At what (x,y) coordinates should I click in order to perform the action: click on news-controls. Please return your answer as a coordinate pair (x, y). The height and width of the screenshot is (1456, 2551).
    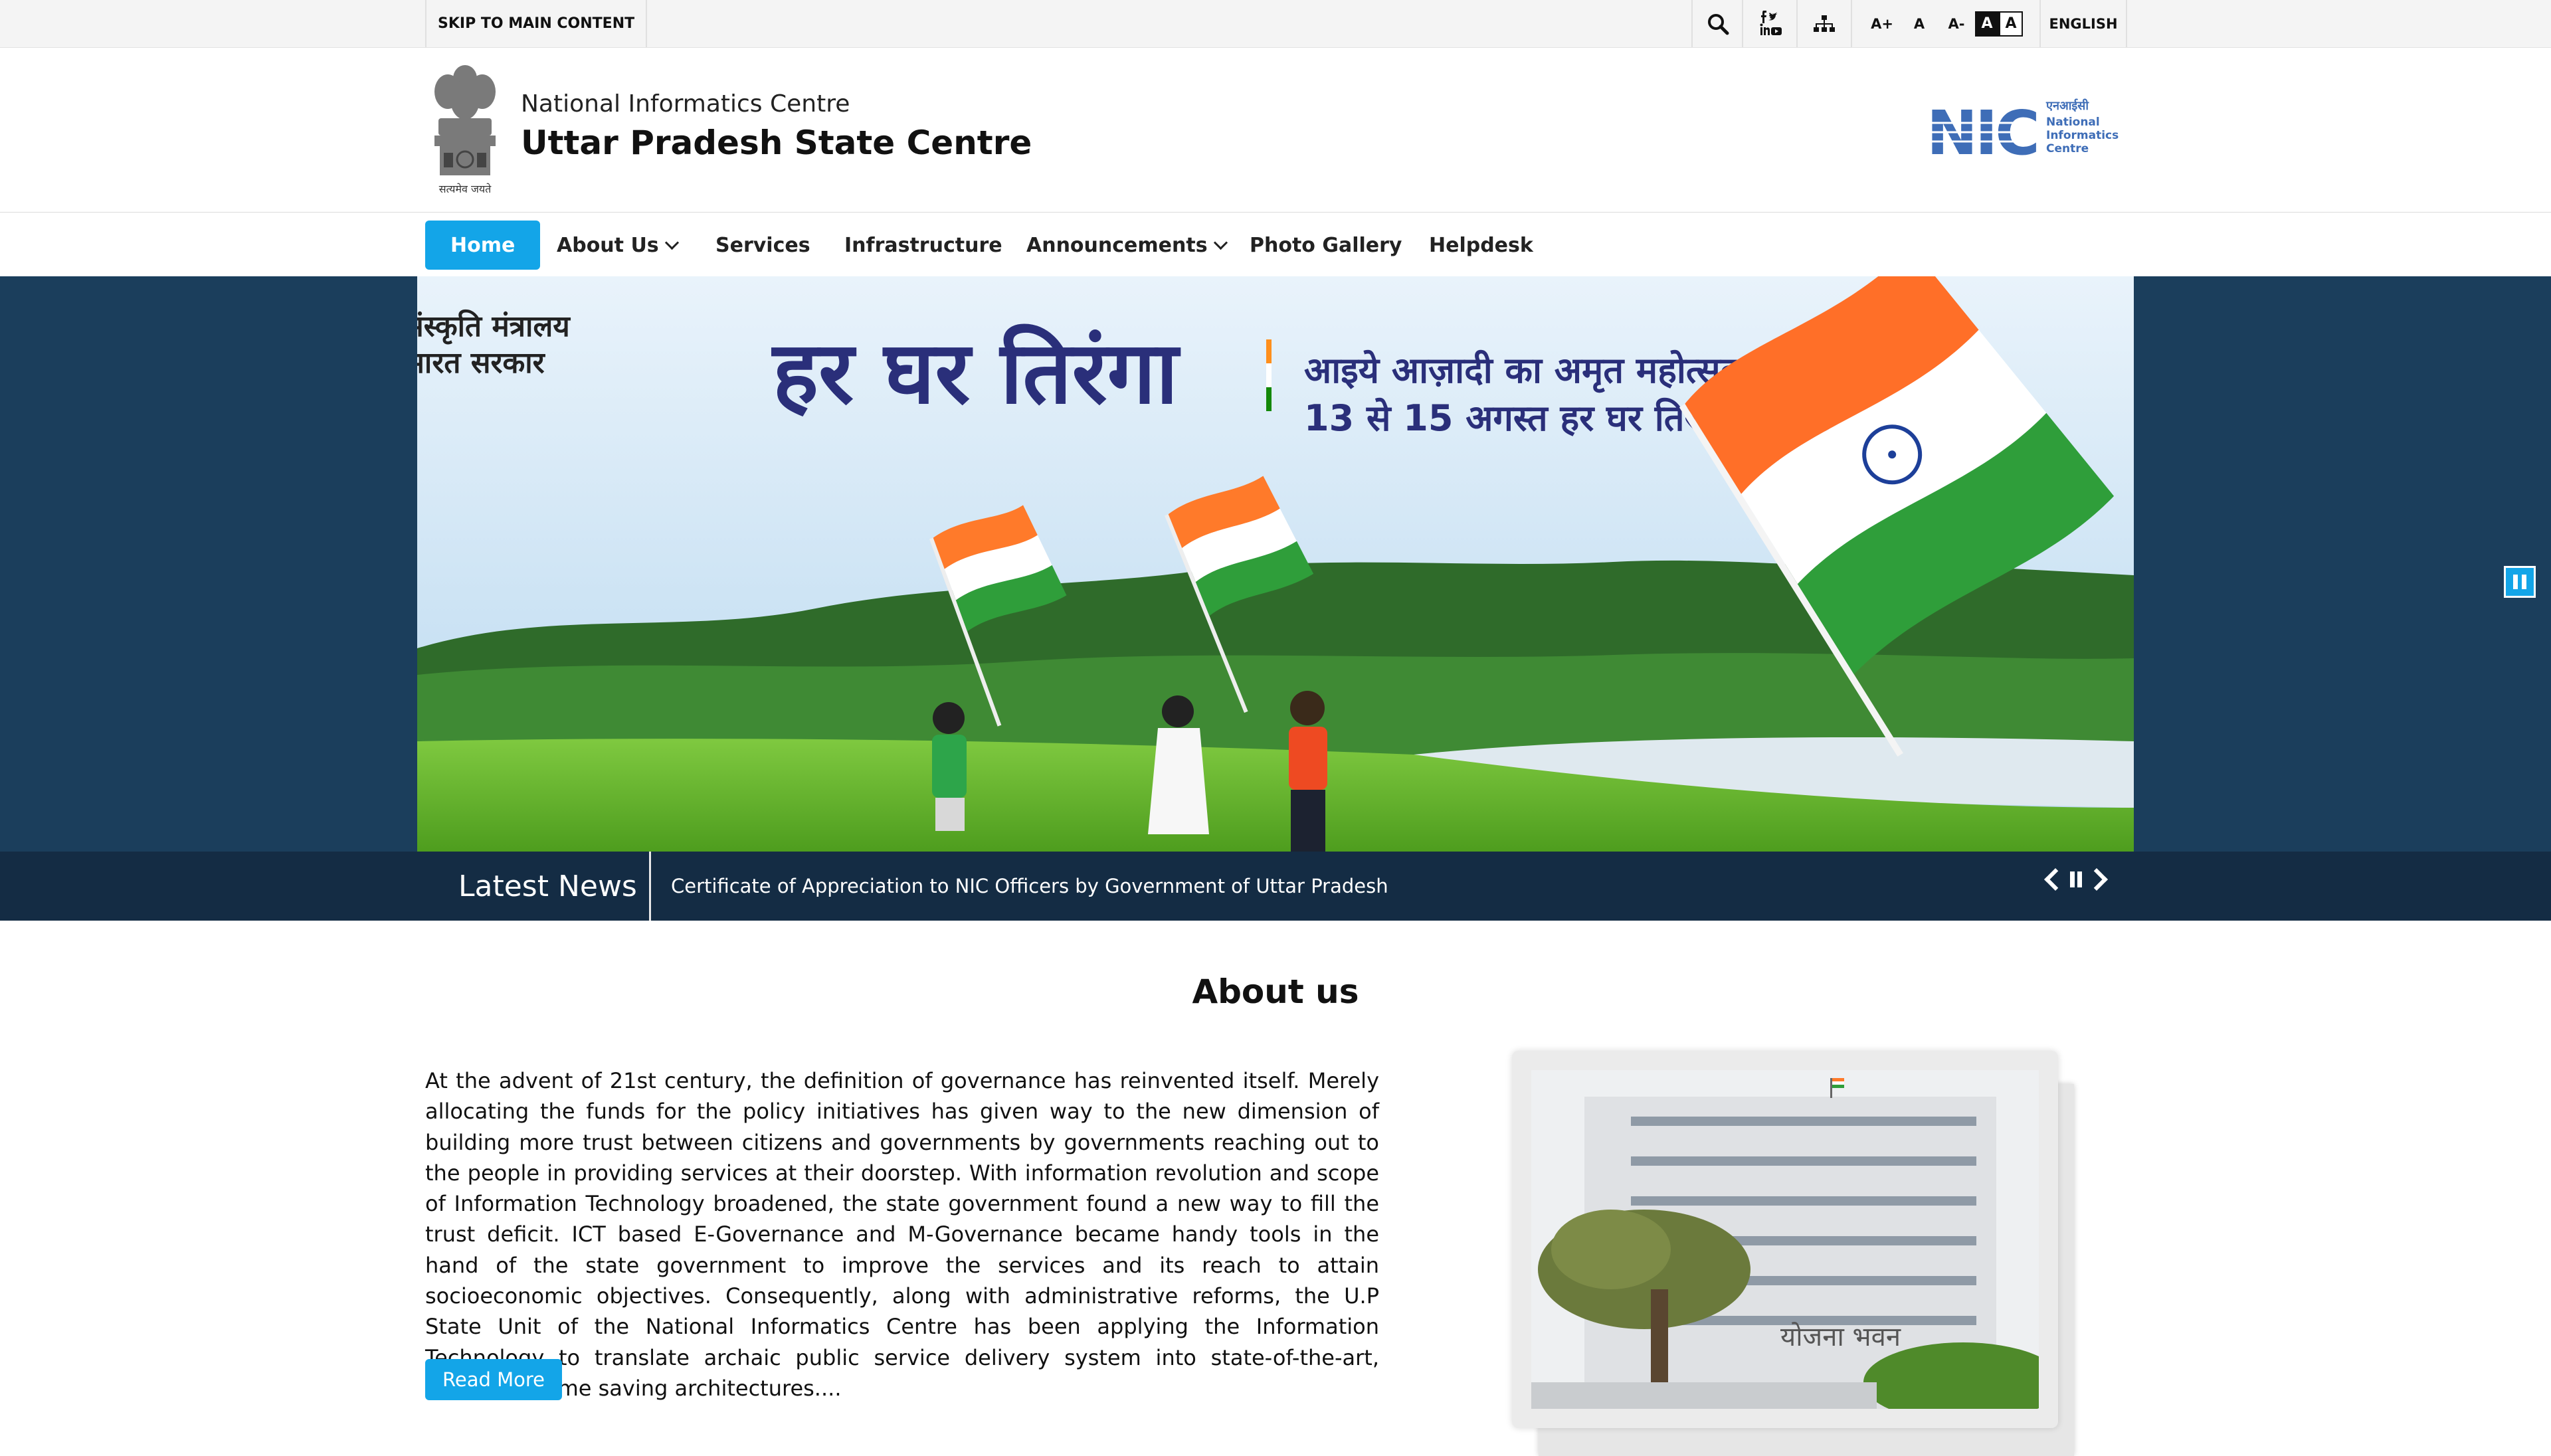
    Looking at the image, I should click on (2076, 879).